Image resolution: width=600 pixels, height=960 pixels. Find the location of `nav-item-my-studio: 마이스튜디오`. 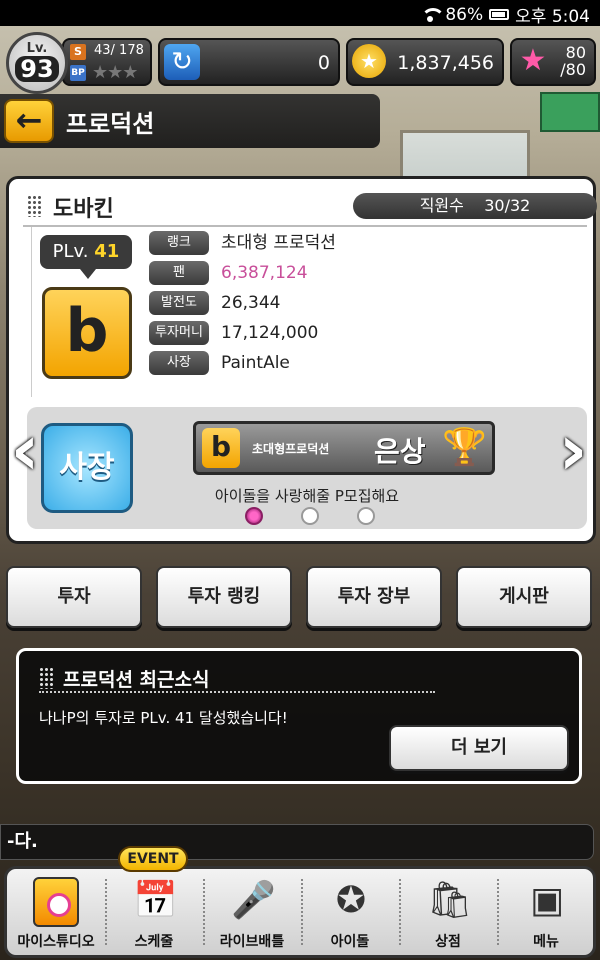

nav-item-my-studio: 마이스튜디오 is located at coordinates (56, 912).